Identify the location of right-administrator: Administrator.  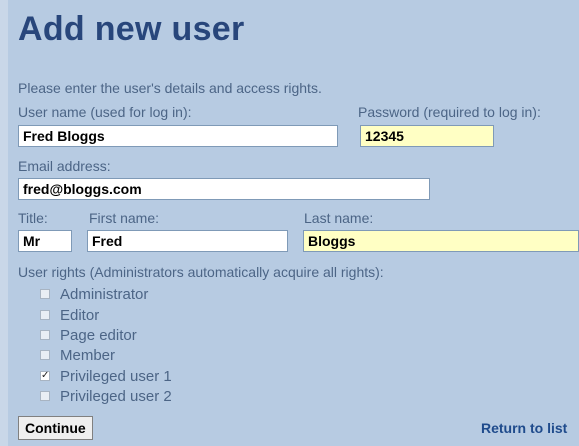
(94, 294).